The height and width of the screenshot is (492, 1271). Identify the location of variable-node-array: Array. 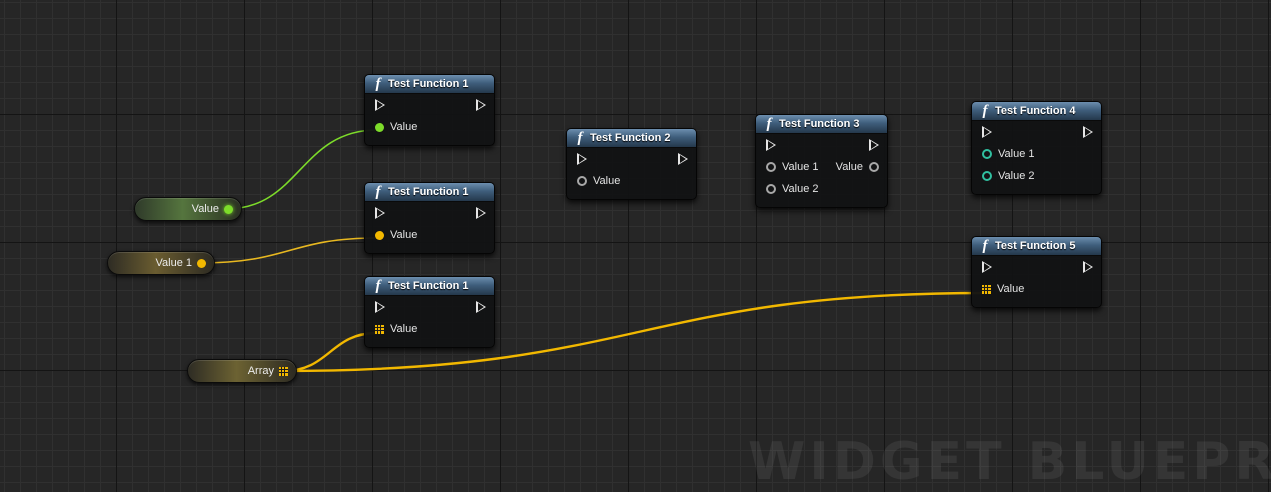
(242, 371).